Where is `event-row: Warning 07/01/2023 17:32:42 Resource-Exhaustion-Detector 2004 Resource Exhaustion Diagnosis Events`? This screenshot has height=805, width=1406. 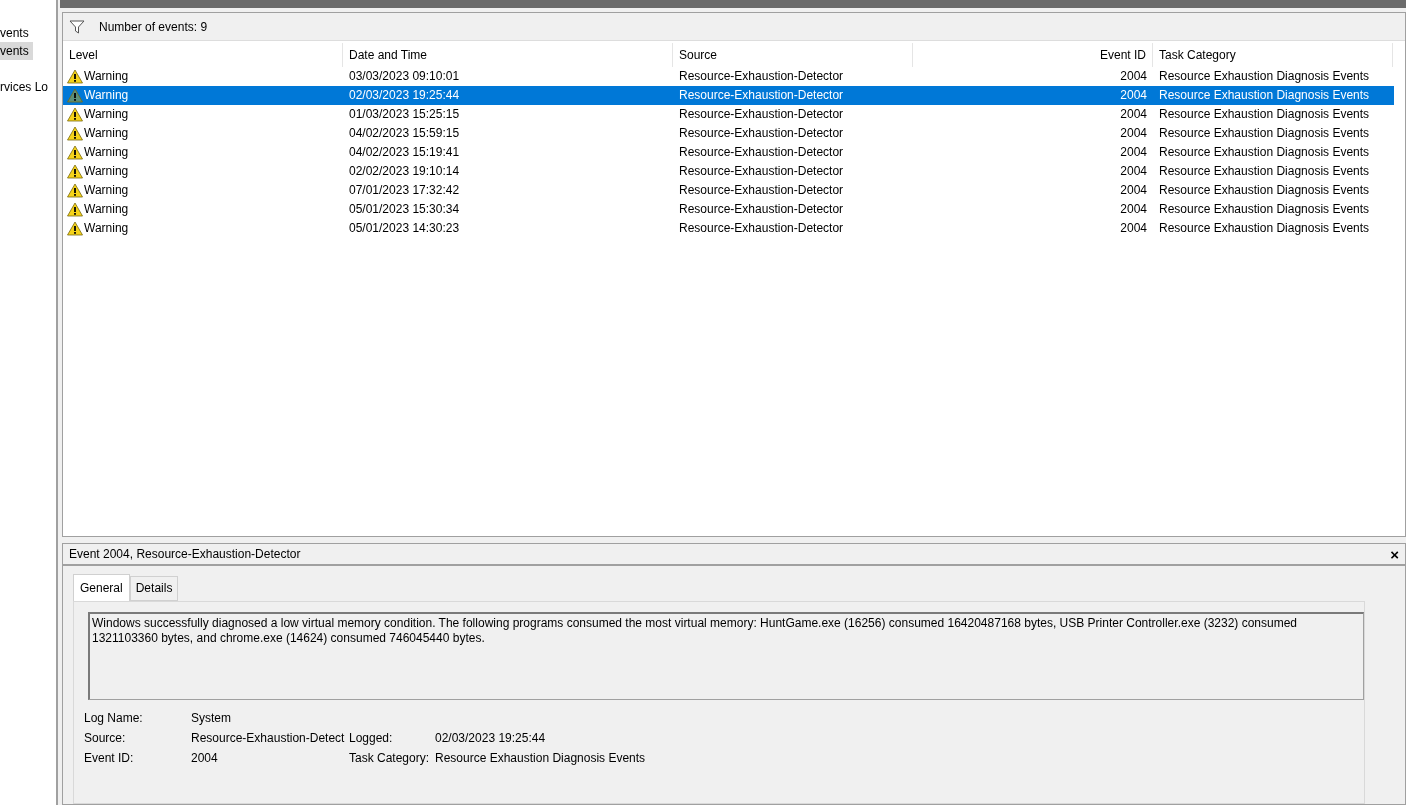 event-row: Warning 07/01/2023 17:32:42 Resource-Exhaustion-Detector 2004 Resource Exhaustion Diagnosis Events is located at coordinates (728, 190).